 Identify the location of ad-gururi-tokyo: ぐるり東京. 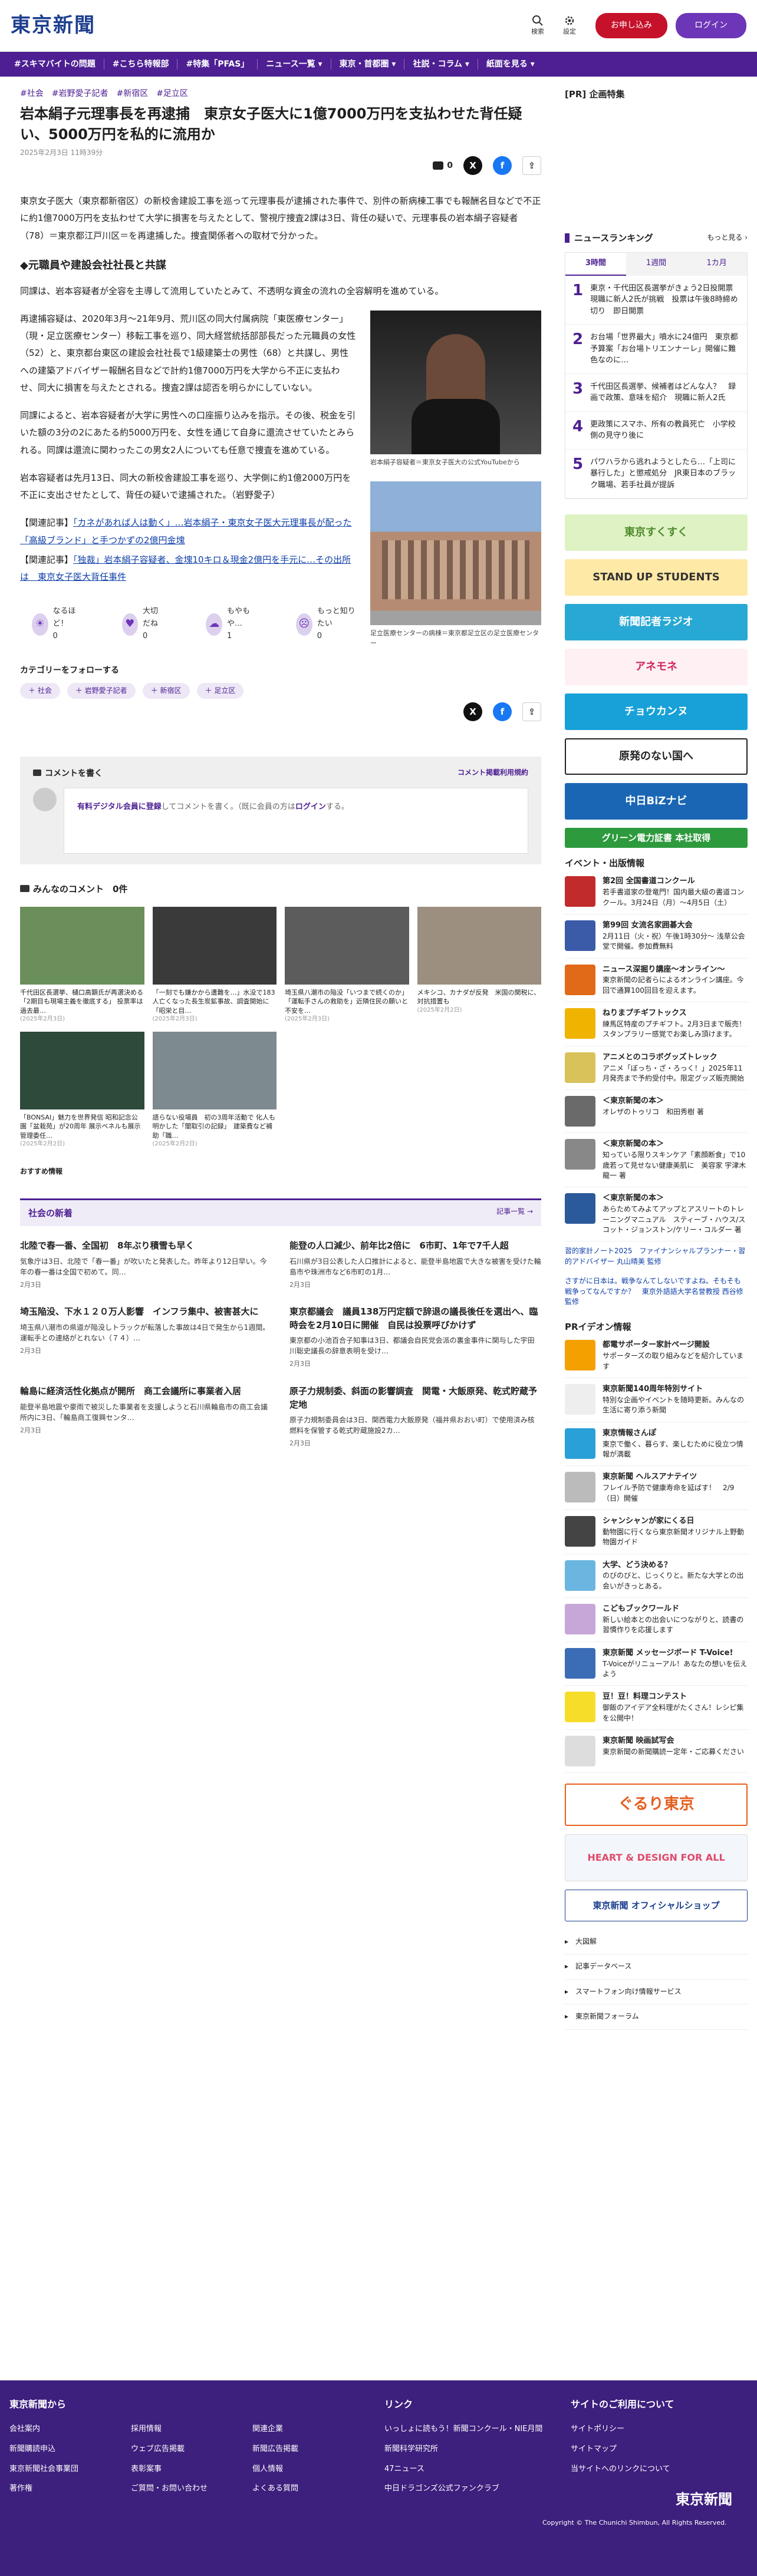
(656, 1806).